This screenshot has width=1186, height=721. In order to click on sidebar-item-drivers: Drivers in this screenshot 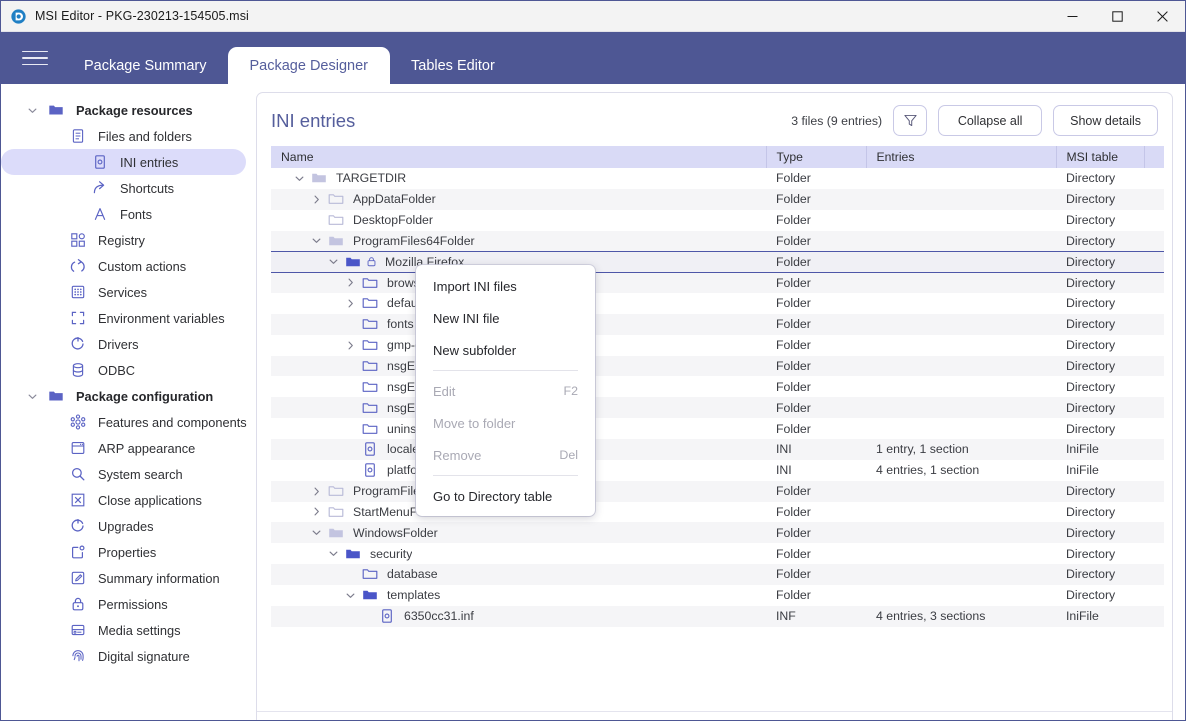, I will do `click(123, 344)`.